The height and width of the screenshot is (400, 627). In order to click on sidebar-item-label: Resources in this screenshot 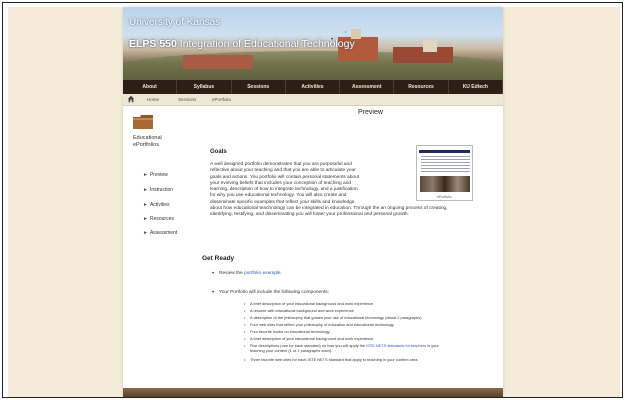, I will do `click(161, 219)`.